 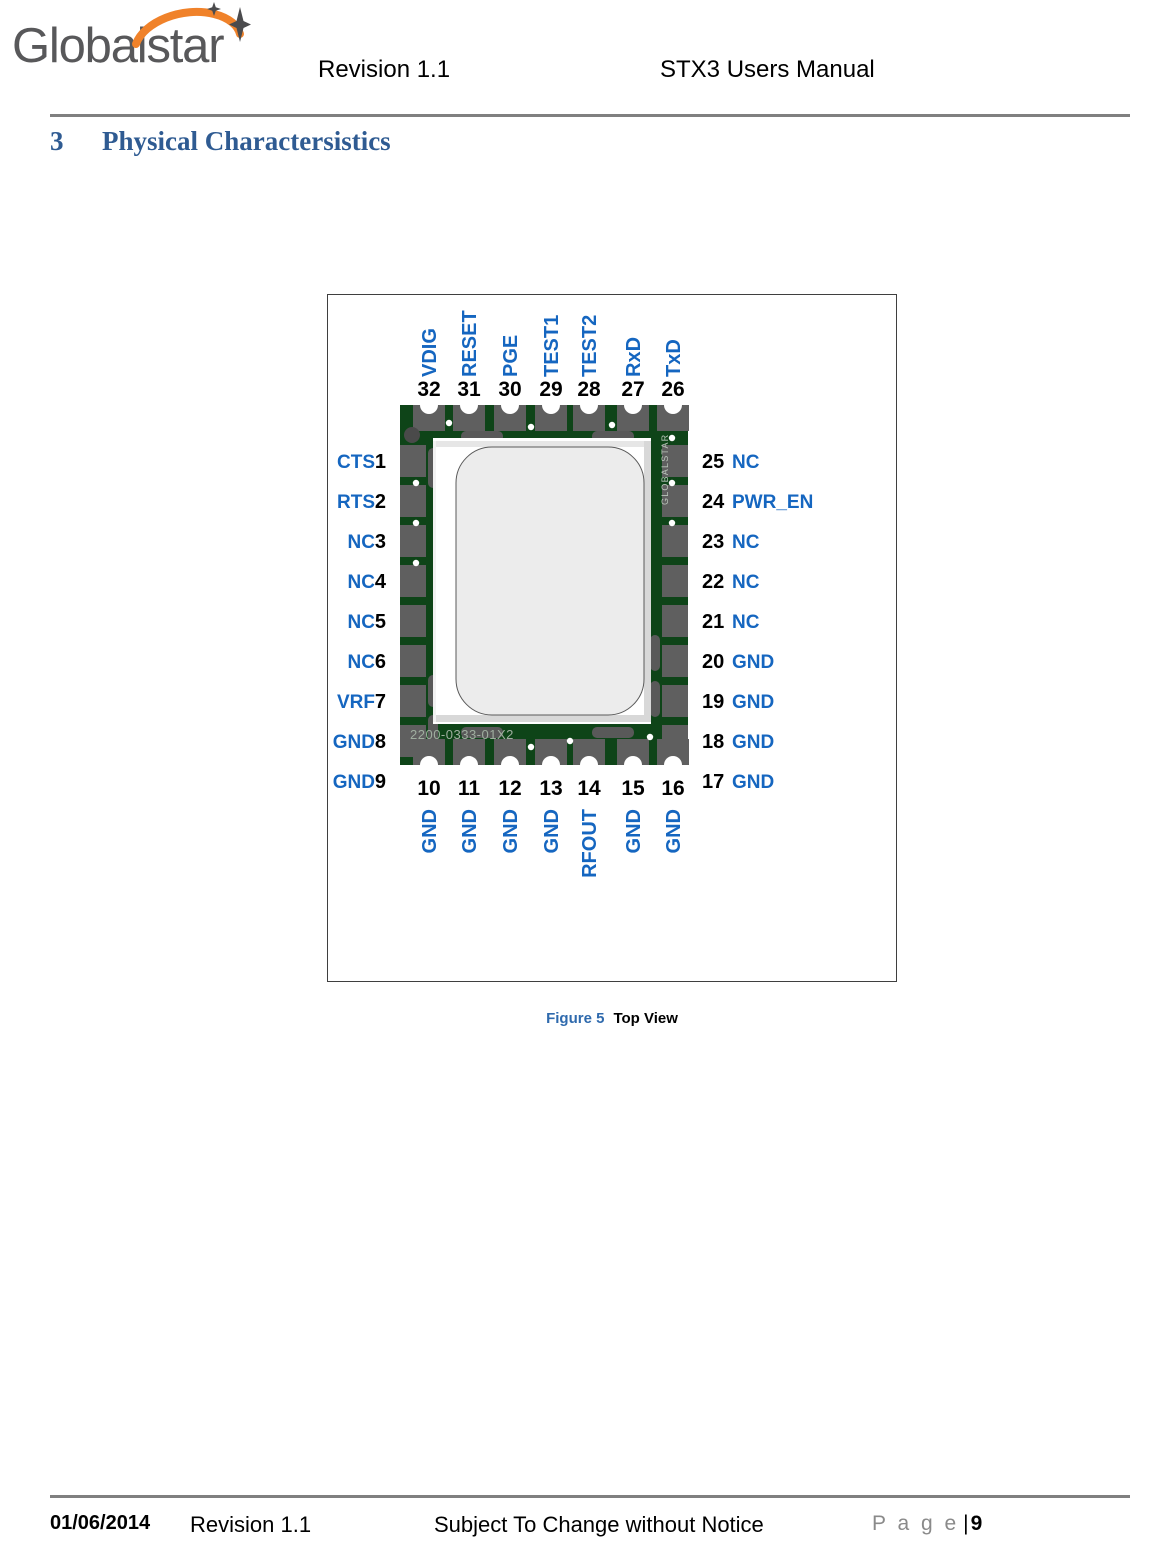 I want to click on svg-text: 6, so click(x=380, y=662).